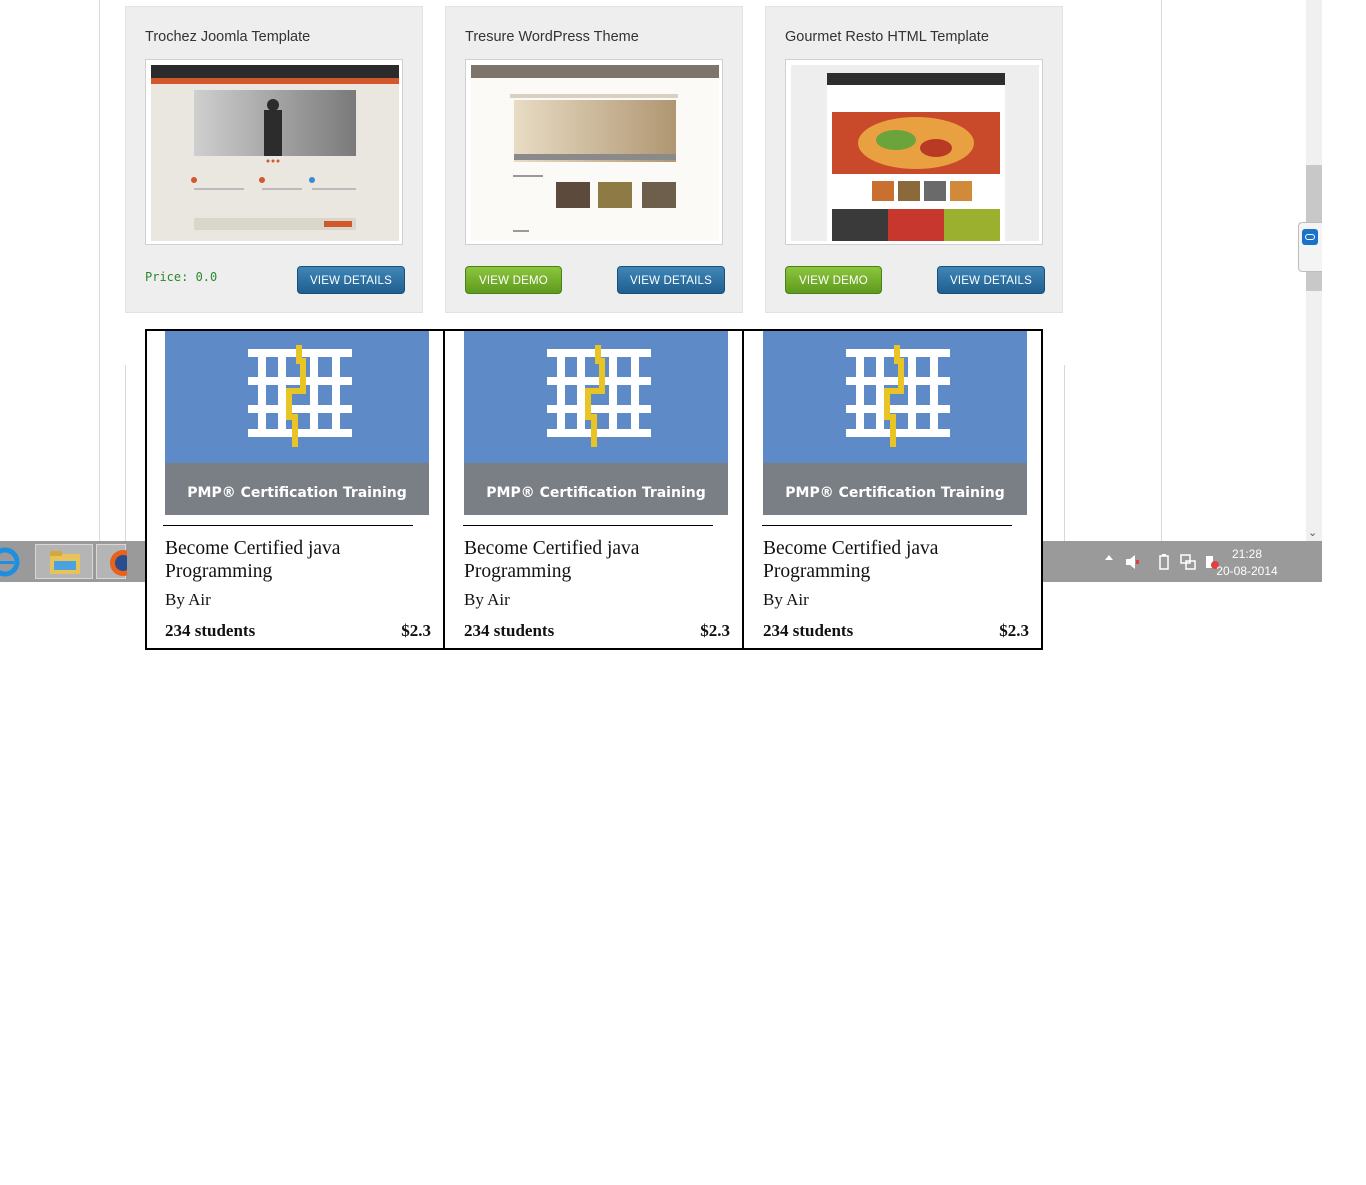  I want to click on template-title: Tresure WordPress Theme, so click(552, 37).